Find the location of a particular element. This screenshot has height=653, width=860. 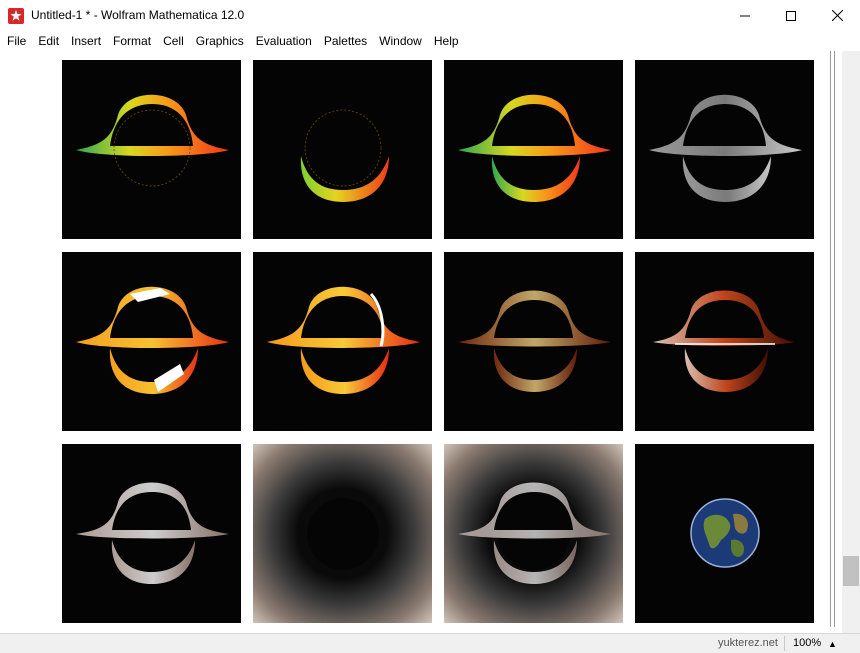

watermark-text: yukterez.net is located at coordinates (748, 643).